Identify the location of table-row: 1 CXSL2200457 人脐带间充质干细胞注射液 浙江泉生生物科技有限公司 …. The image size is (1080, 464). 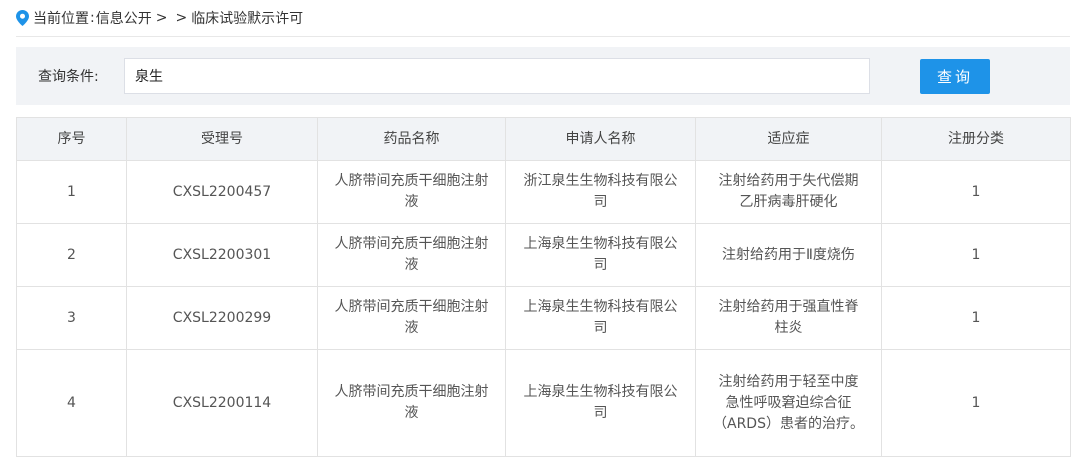
(543, 192).